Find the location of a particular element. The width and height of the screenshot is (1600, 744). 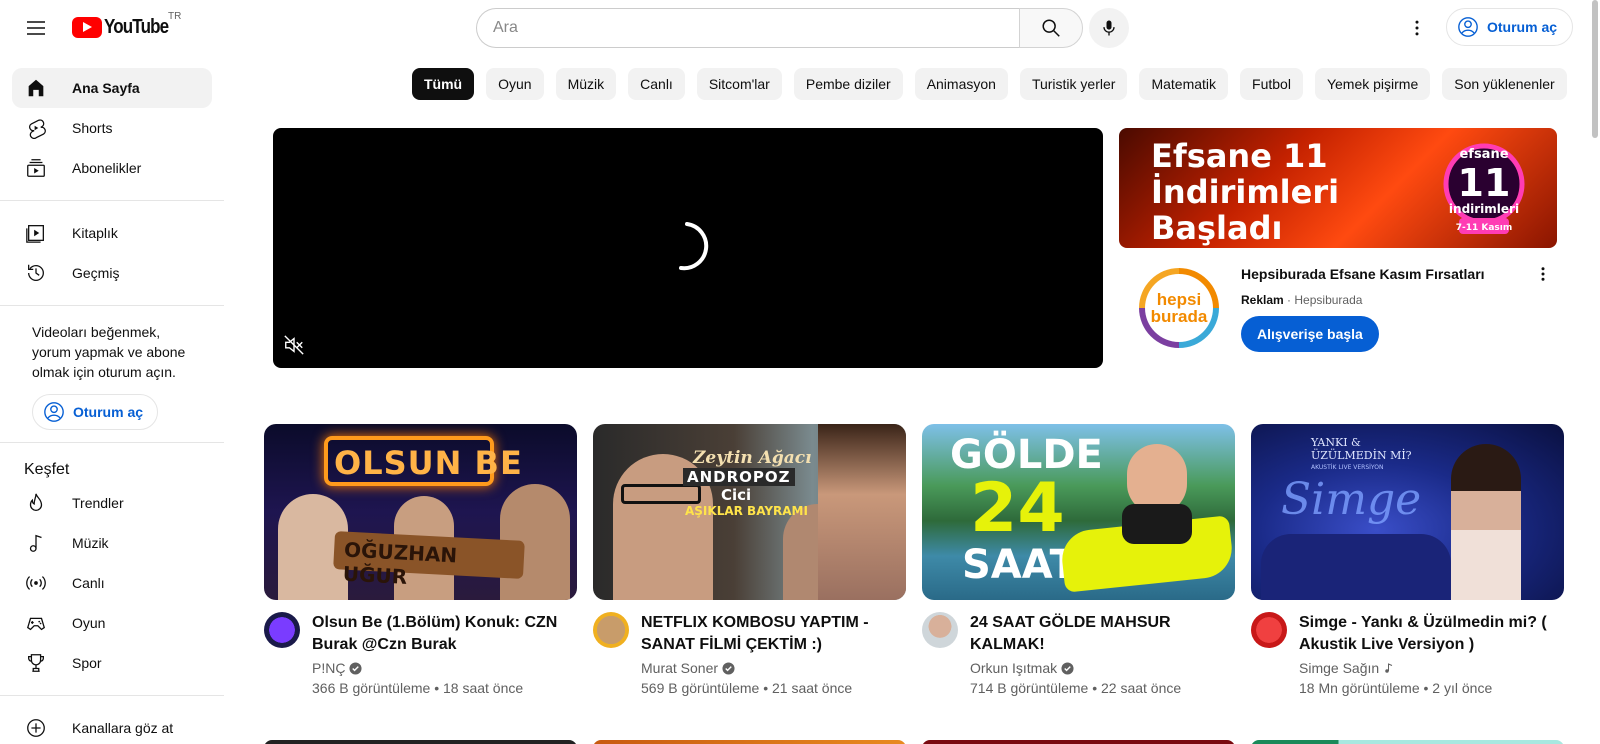

search-button is located at coordinates (1051, 28).